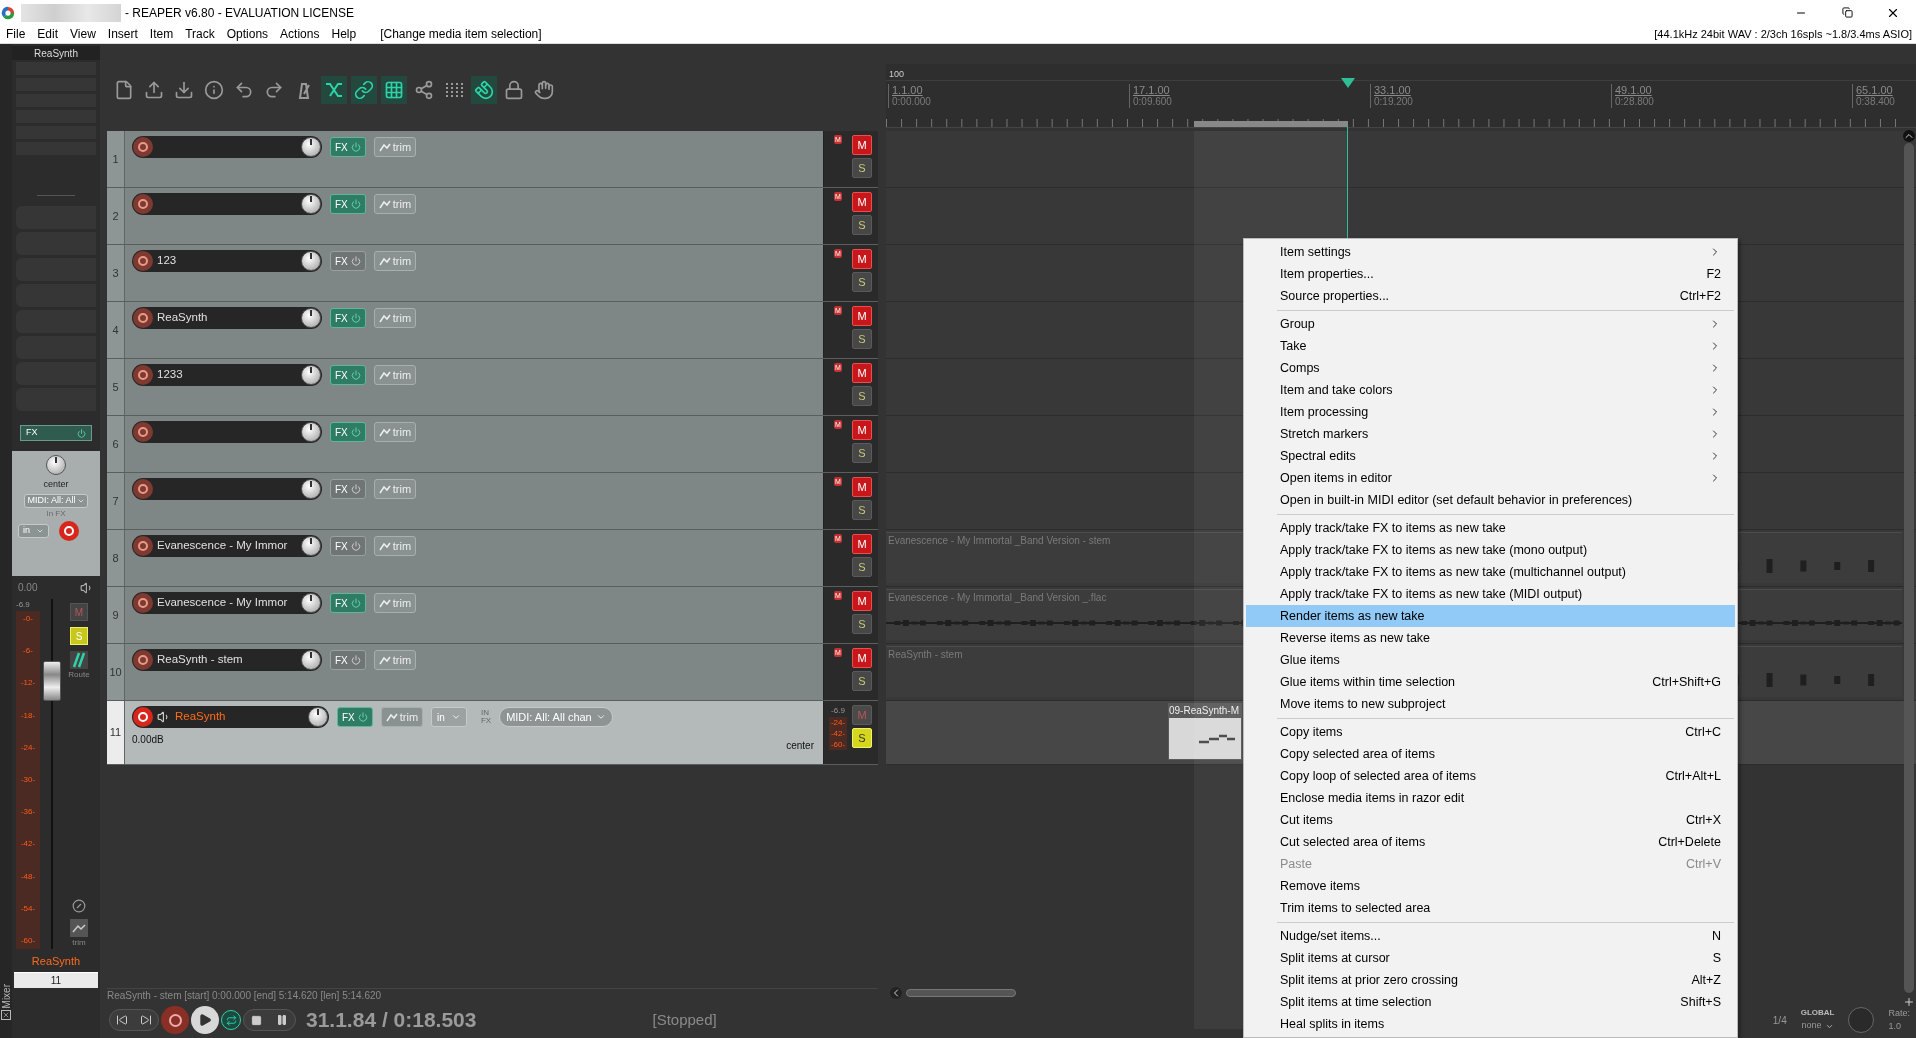 This screenshot has width=1916, height=1038. I want to click on level-meter: -24- -42- -60-, so click(838, 733).